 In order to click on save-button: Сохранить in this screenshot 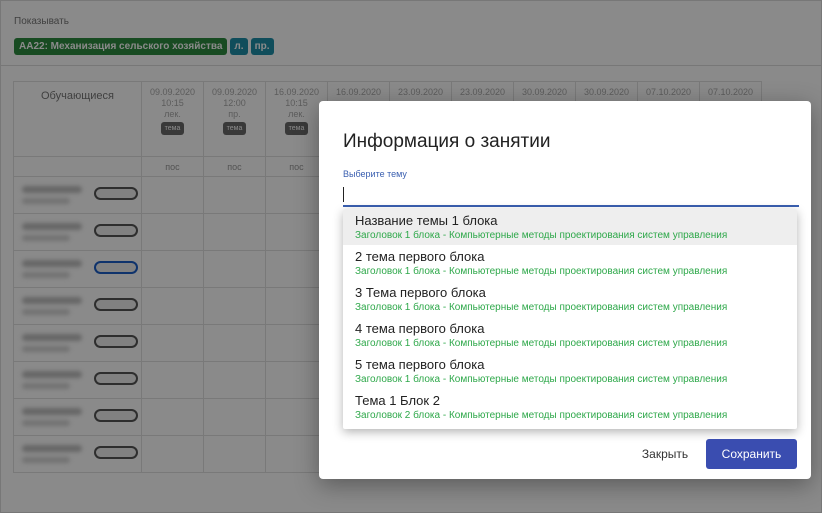, I will do `click(751, 454)`.